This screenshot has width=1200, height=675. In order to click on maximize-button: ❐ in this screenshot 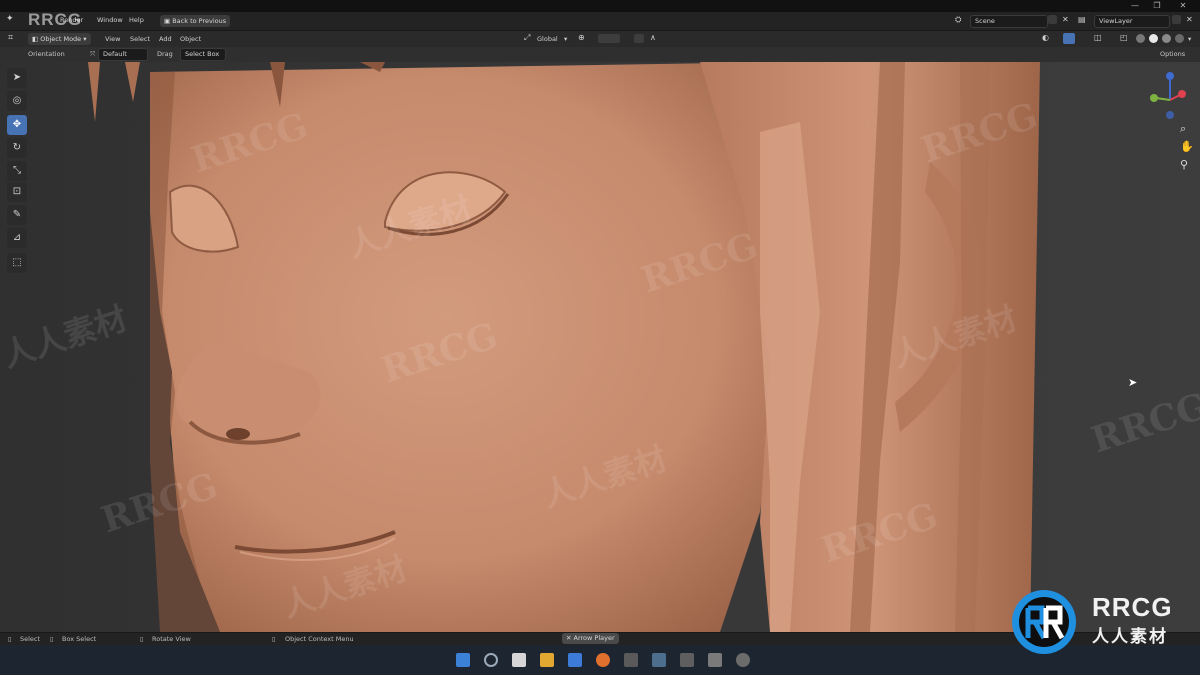, I will do `click(1157, 6)`.